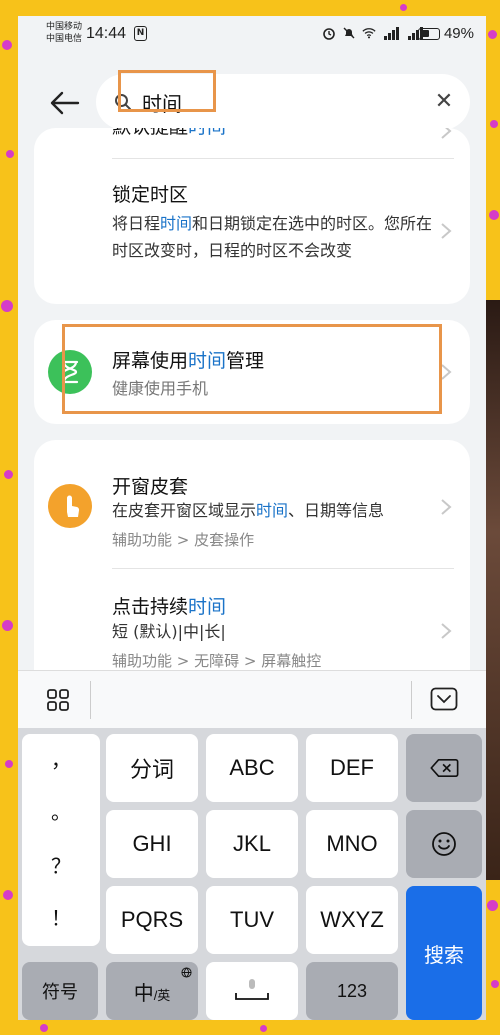 The width and height of the screenshot is (500, 1035). What do you see at coordinates (70, 506) in the screenshot?
I see `touch-hand-icon` at bounding box center [70, 506].